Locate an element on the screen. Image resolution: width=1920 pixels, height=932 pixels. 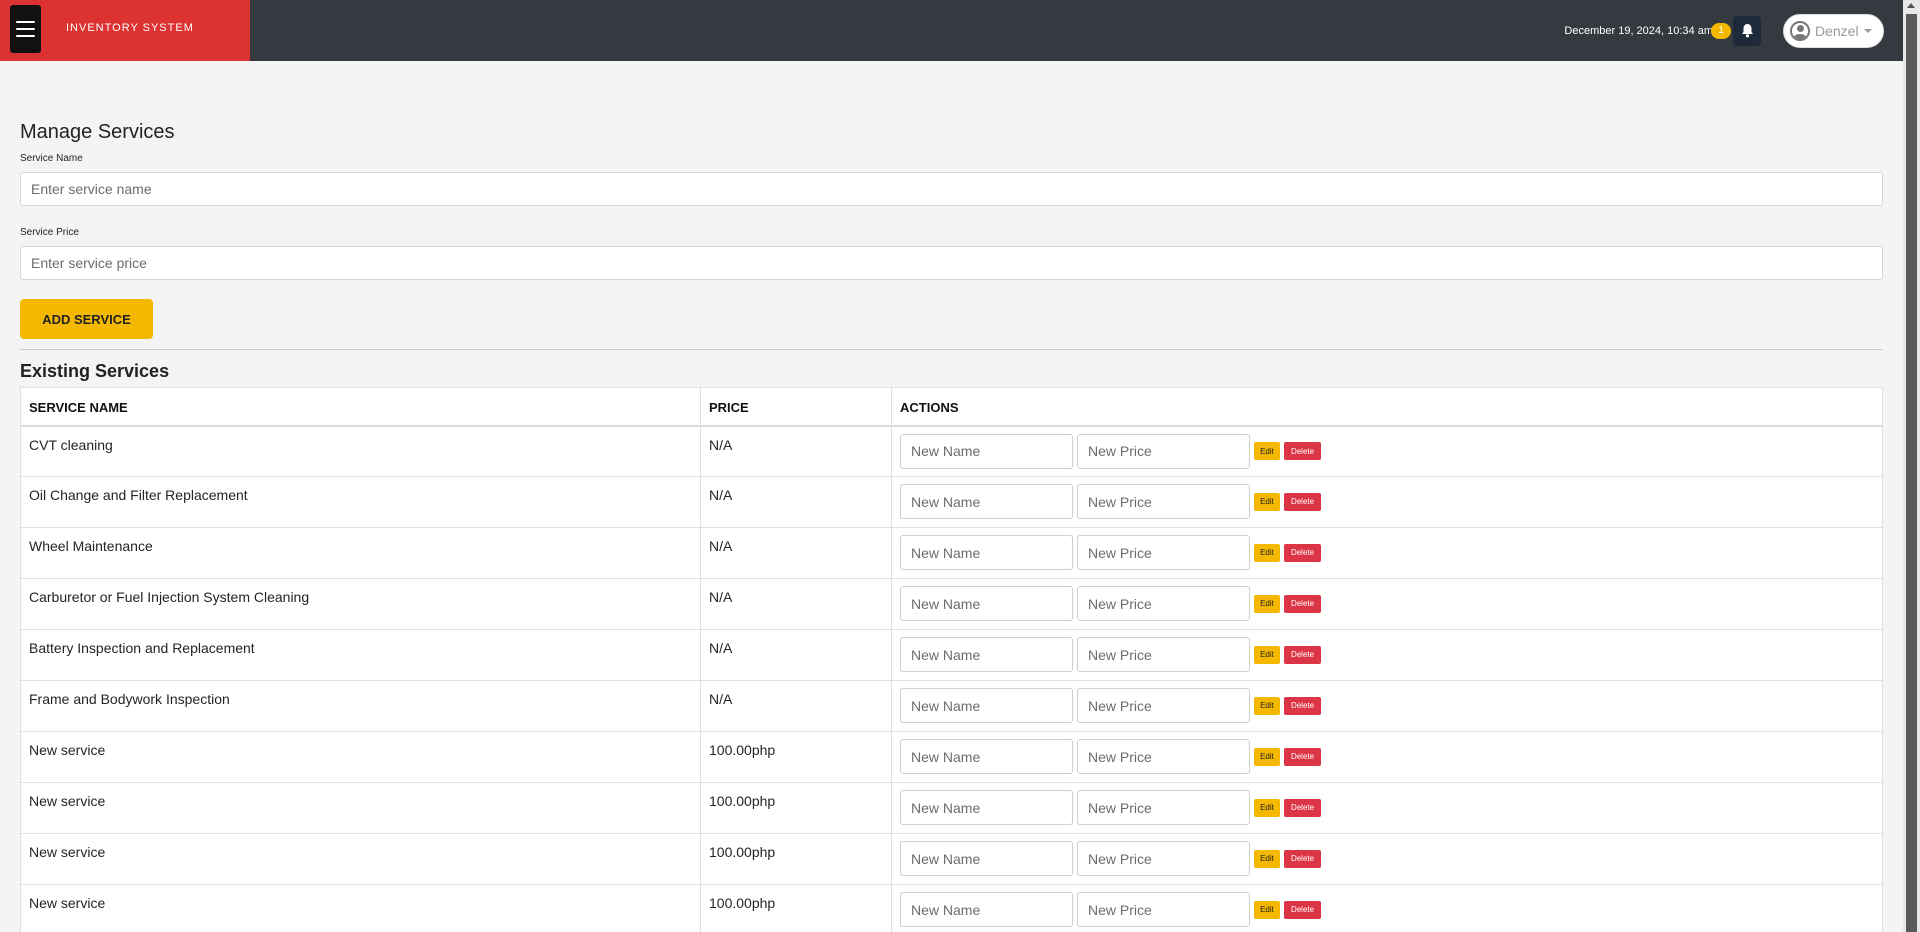
service-name-cell: Battery Inspection and Replacement is located at coordinates (360, 655).